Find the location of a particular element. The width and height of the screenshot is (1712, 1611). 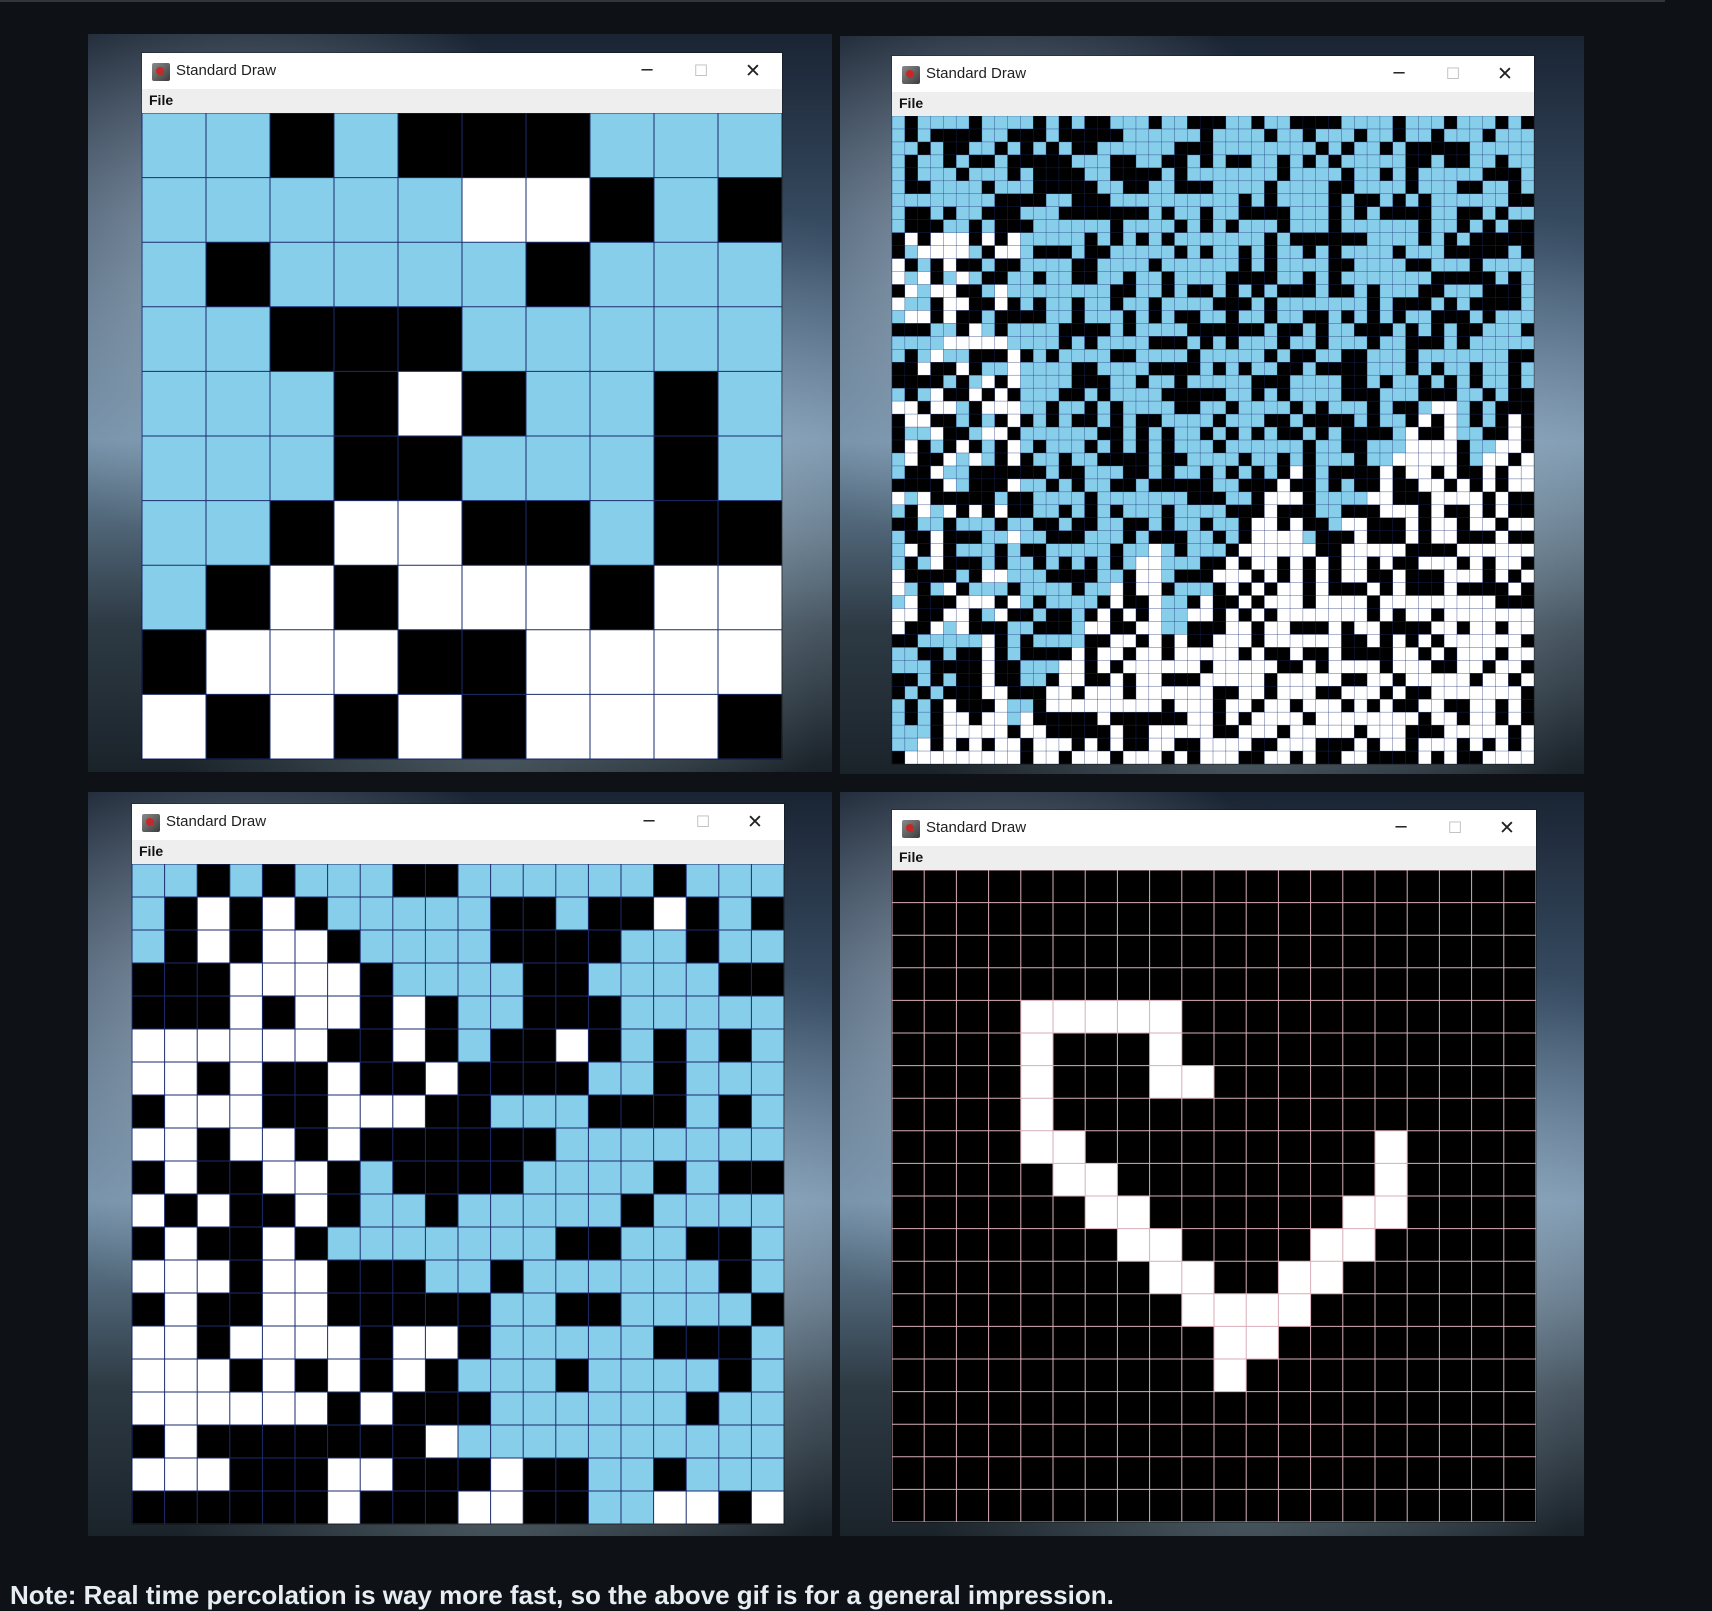

percolation-canvas is located at coordinates (462, 436).